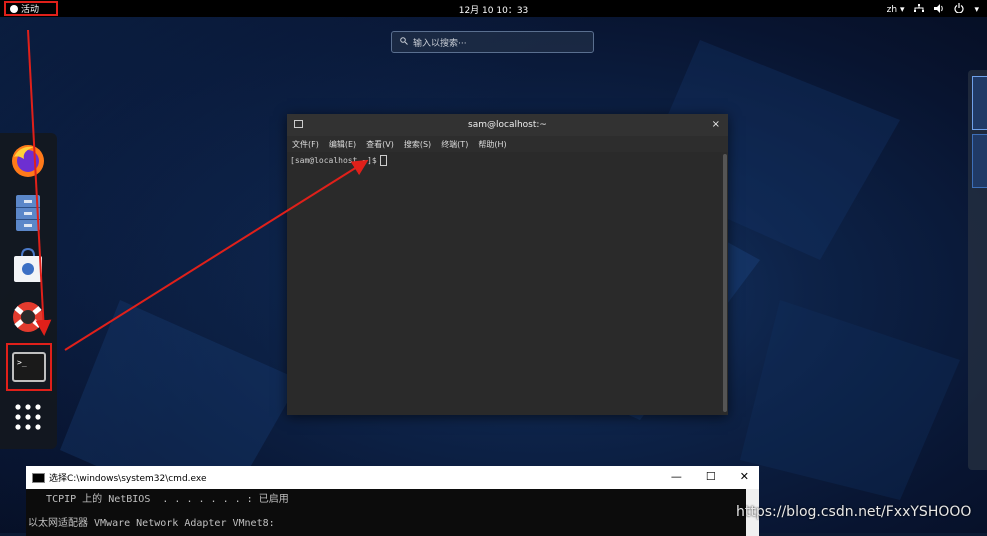 The width and height of the screenshot is (987, 536). I want to click on minimize-icon: —, so click(676, 476).